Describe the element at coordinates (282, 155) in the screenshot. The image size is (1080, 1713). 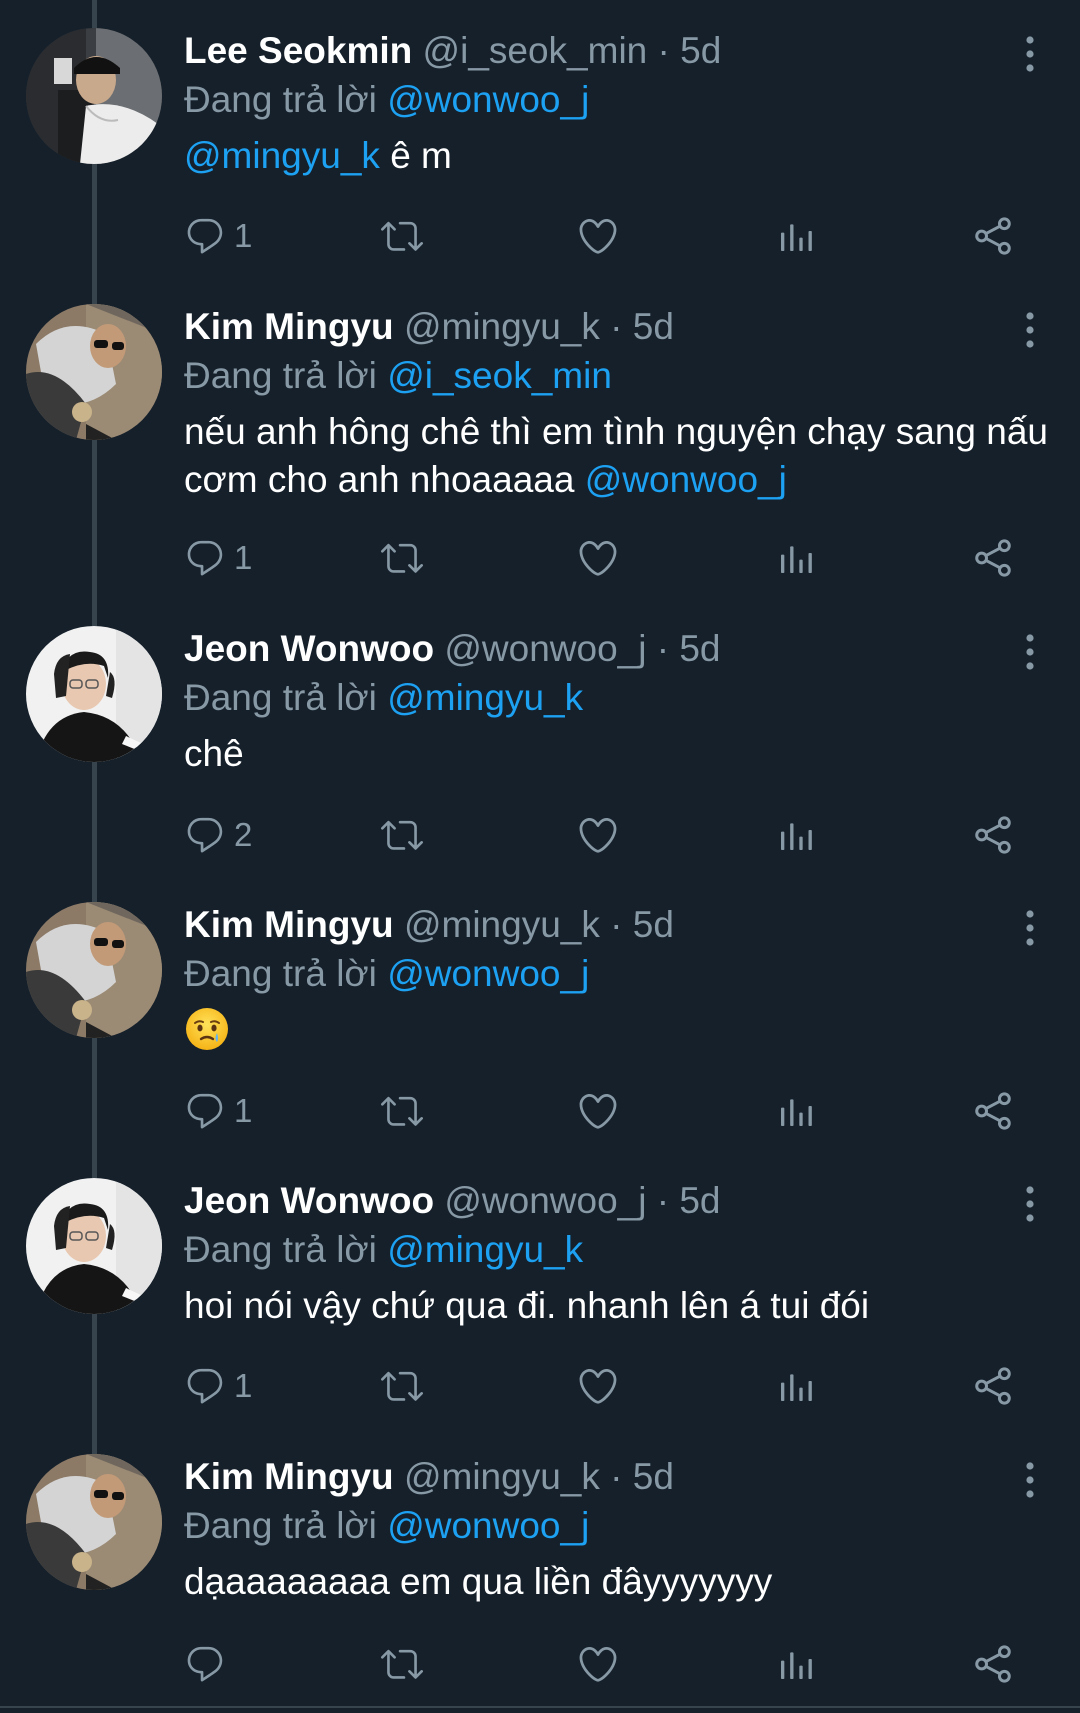
I see `body-mention: @mingyu_k` at that location.